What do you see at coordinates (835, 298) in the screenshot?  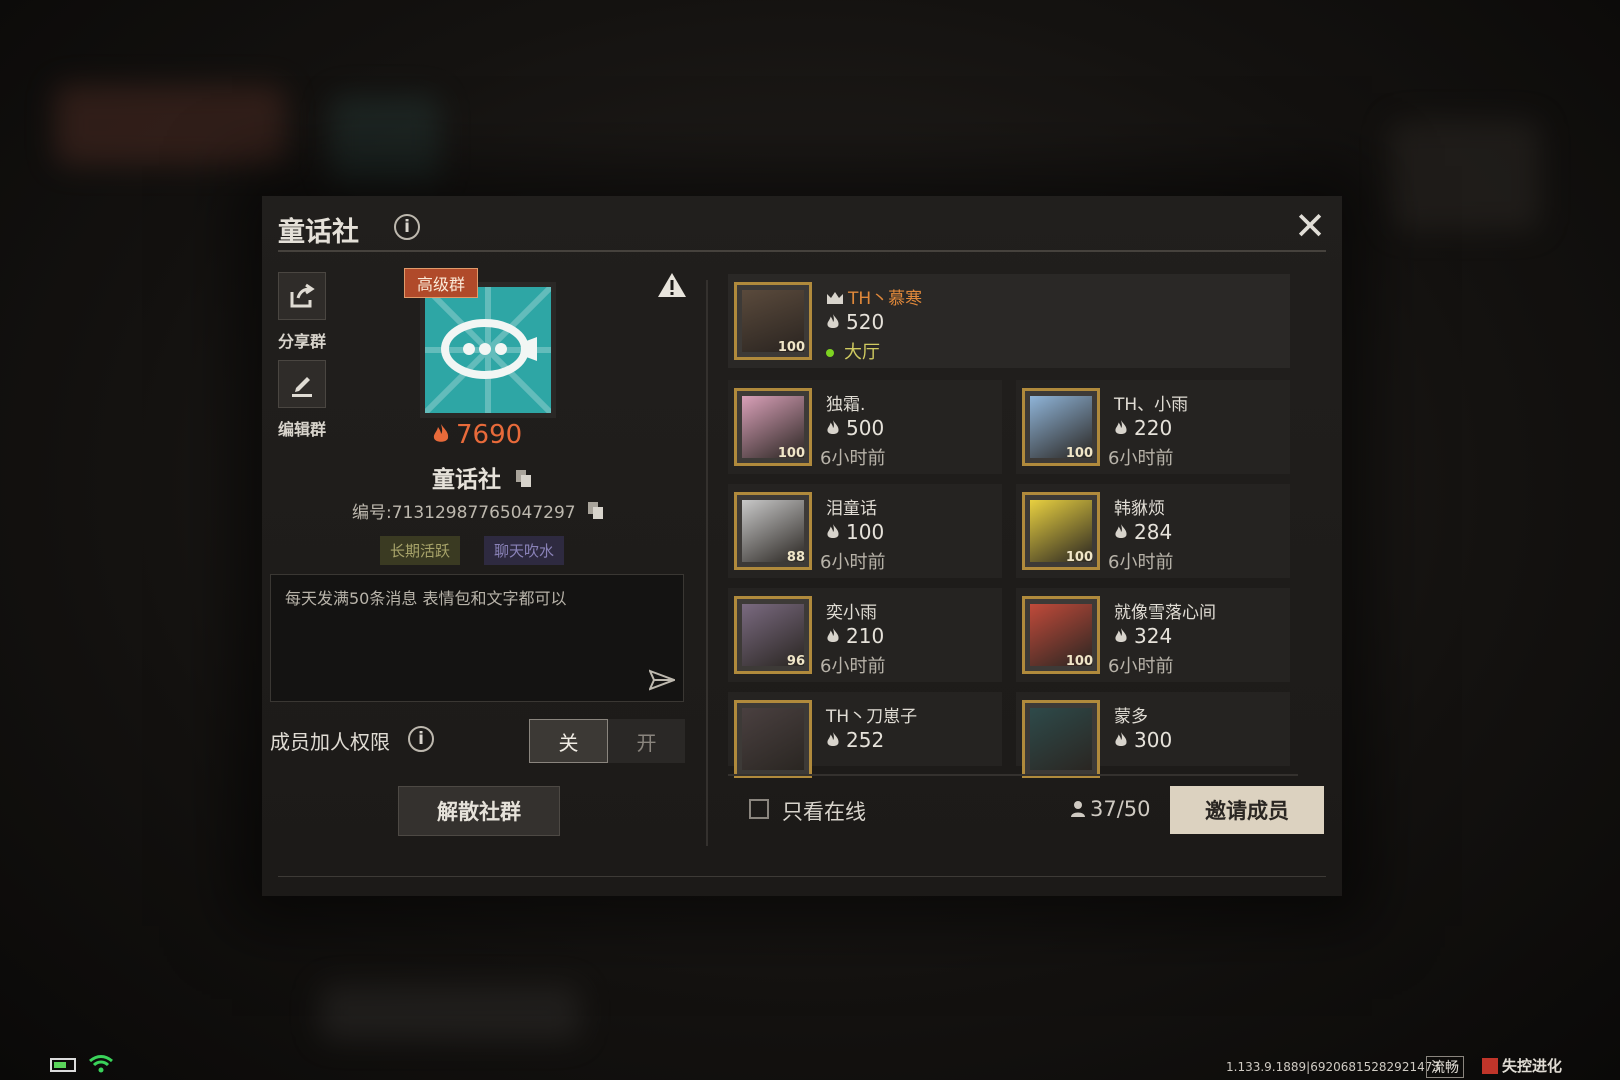 I see `crown-icon` at bounding box center [835, 298].